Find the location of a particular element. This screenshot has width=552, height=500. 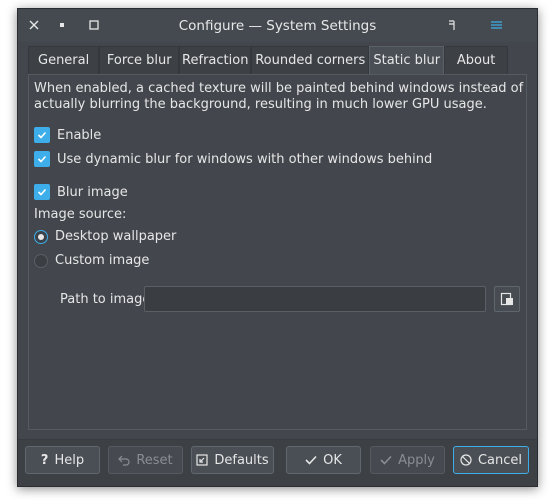

cancel-label: Cancel is located at coordinates (500, 460).